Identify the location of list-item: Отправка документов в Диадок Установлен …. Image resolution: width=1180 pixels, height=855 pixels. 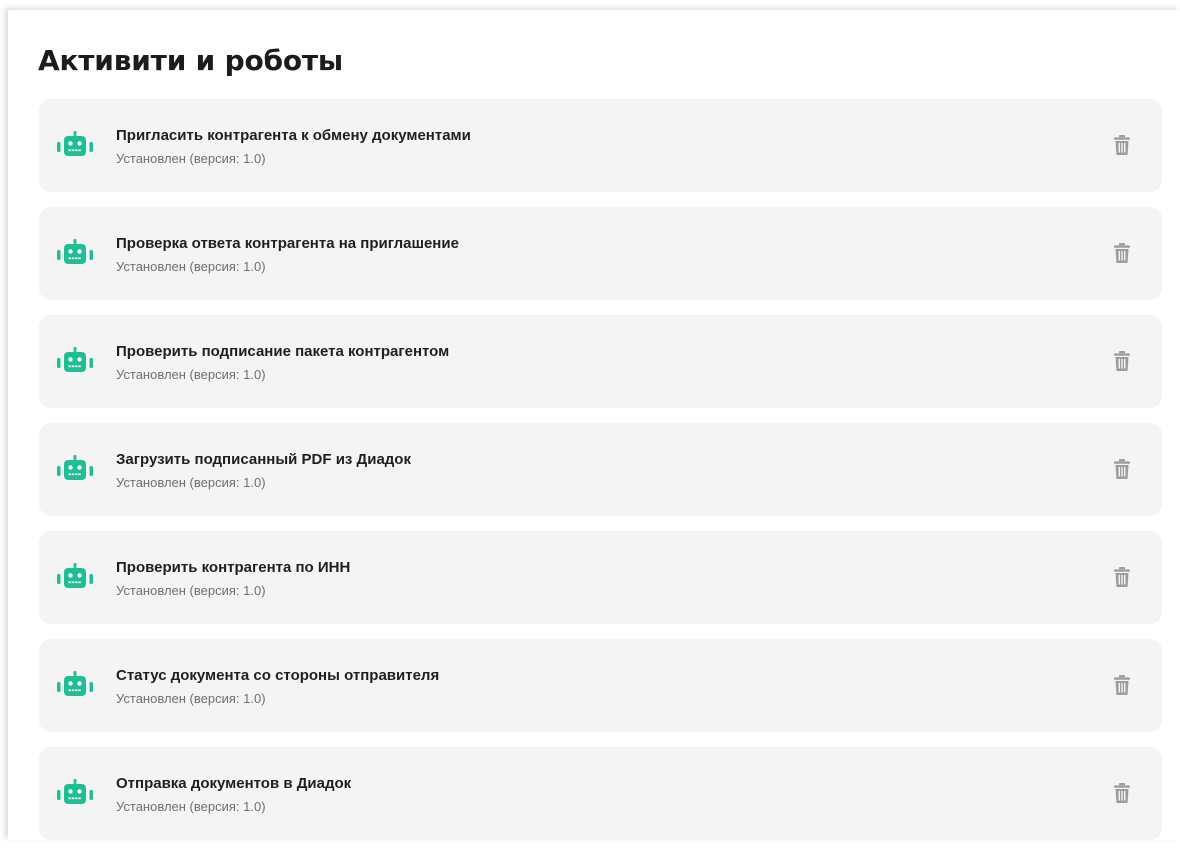
(600, 793).